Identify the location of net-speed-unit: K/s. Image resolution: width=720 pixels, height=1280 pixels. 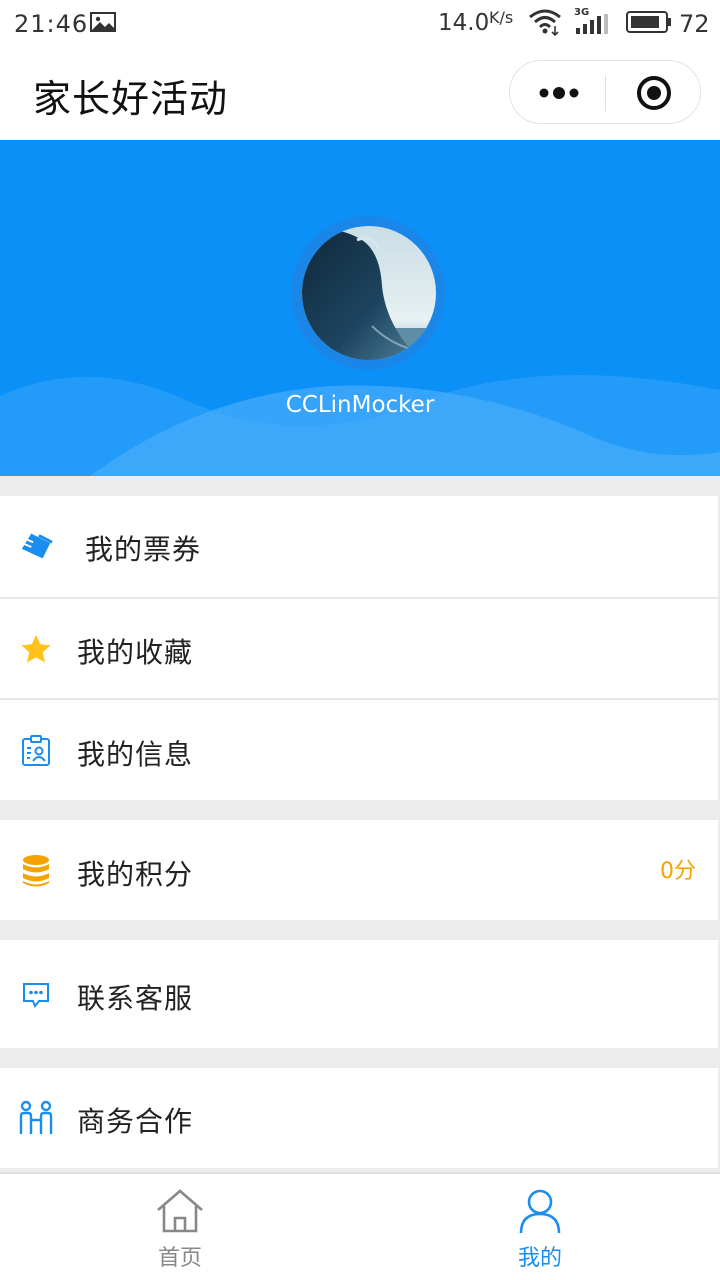
(501, 17).